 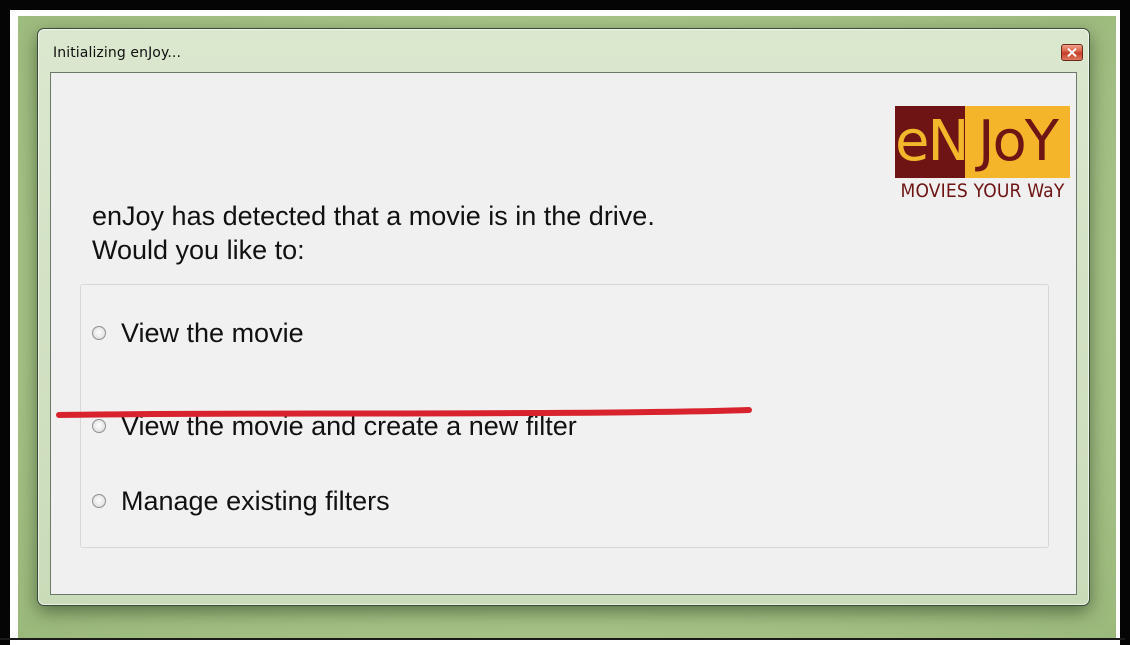 I want to click on prompt-line-2: Would you like to:, so click(x=198, y=250).